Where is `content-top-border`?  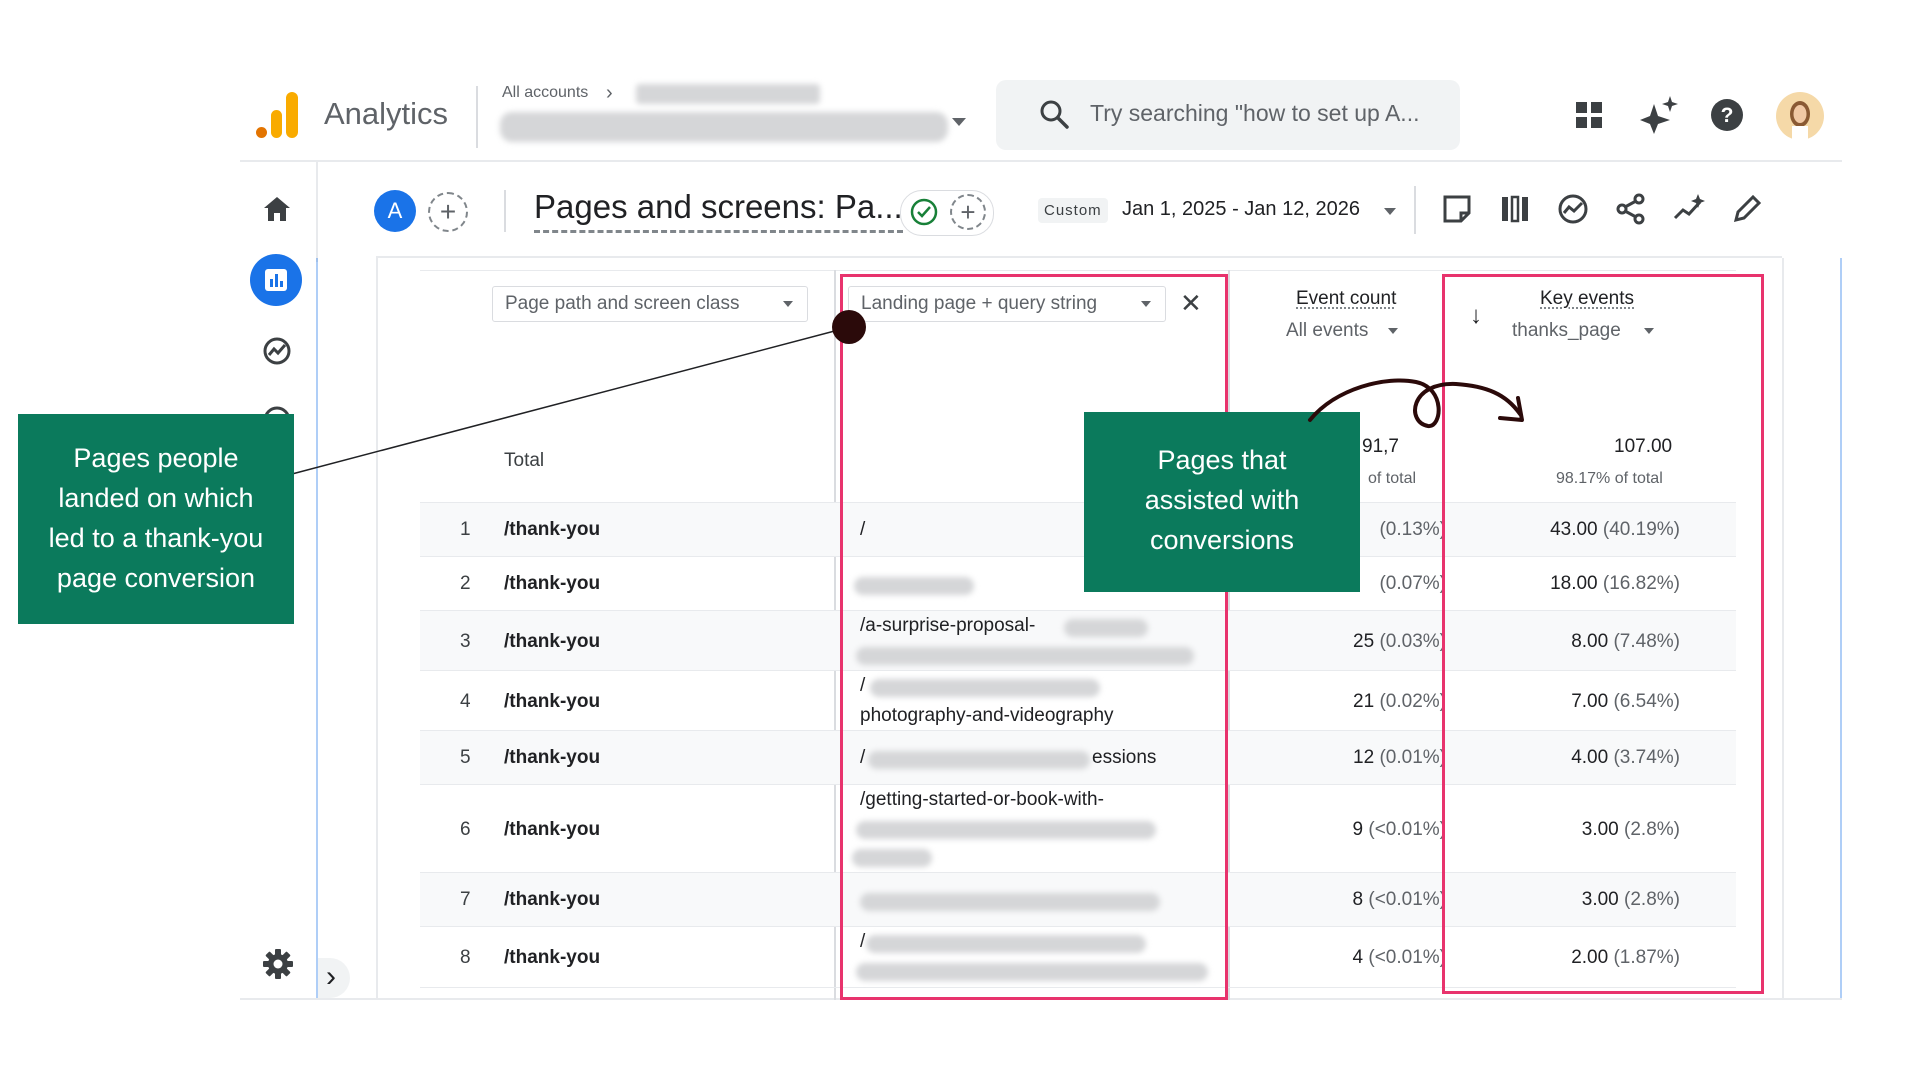 content-top-border is located at coordinates (1079, 257).